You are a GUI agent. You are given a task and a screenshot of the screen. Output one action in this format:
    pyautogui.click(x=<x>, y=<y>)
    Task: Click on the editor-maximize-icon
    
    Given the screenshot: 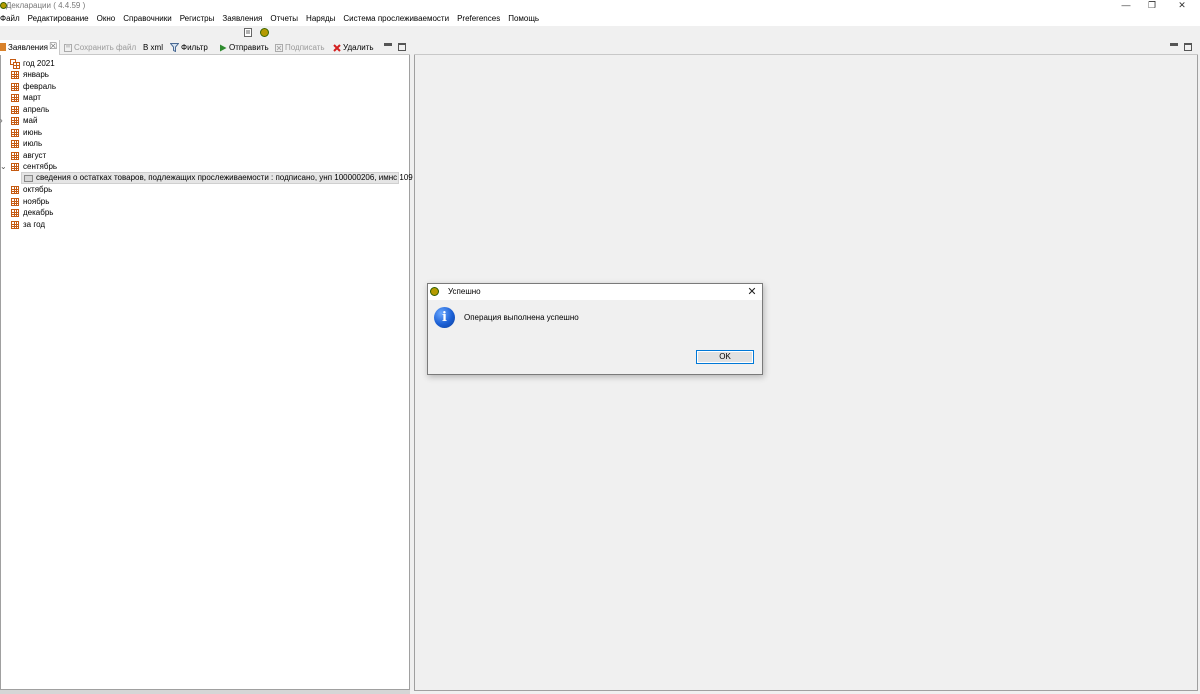 What is the action you would take?
    pyautogui.click(x=1188, y=47)
    